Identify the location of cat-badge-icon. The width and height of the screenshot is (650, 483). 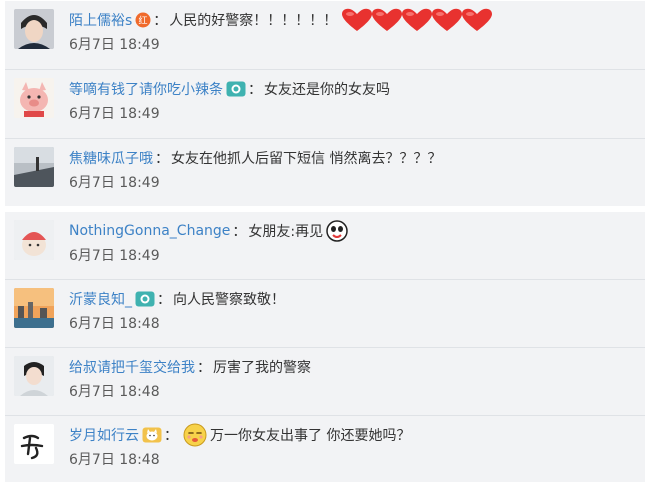
(152, 435).